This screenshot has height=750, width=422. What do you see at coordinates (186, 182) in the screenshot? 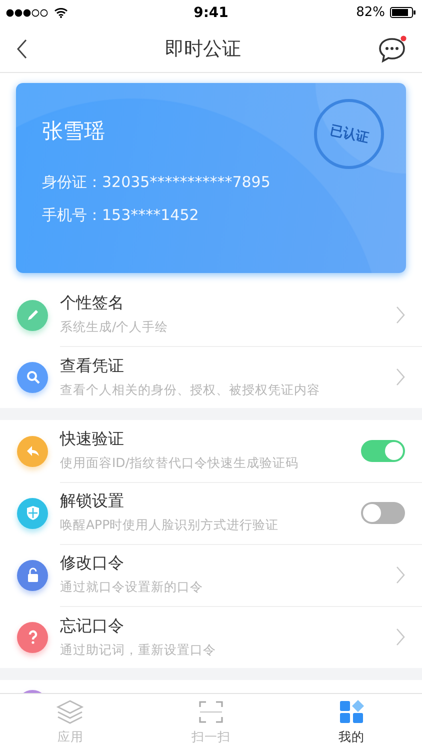
I see `field-value: 32035***********7895` at bounding box center [186, 182].